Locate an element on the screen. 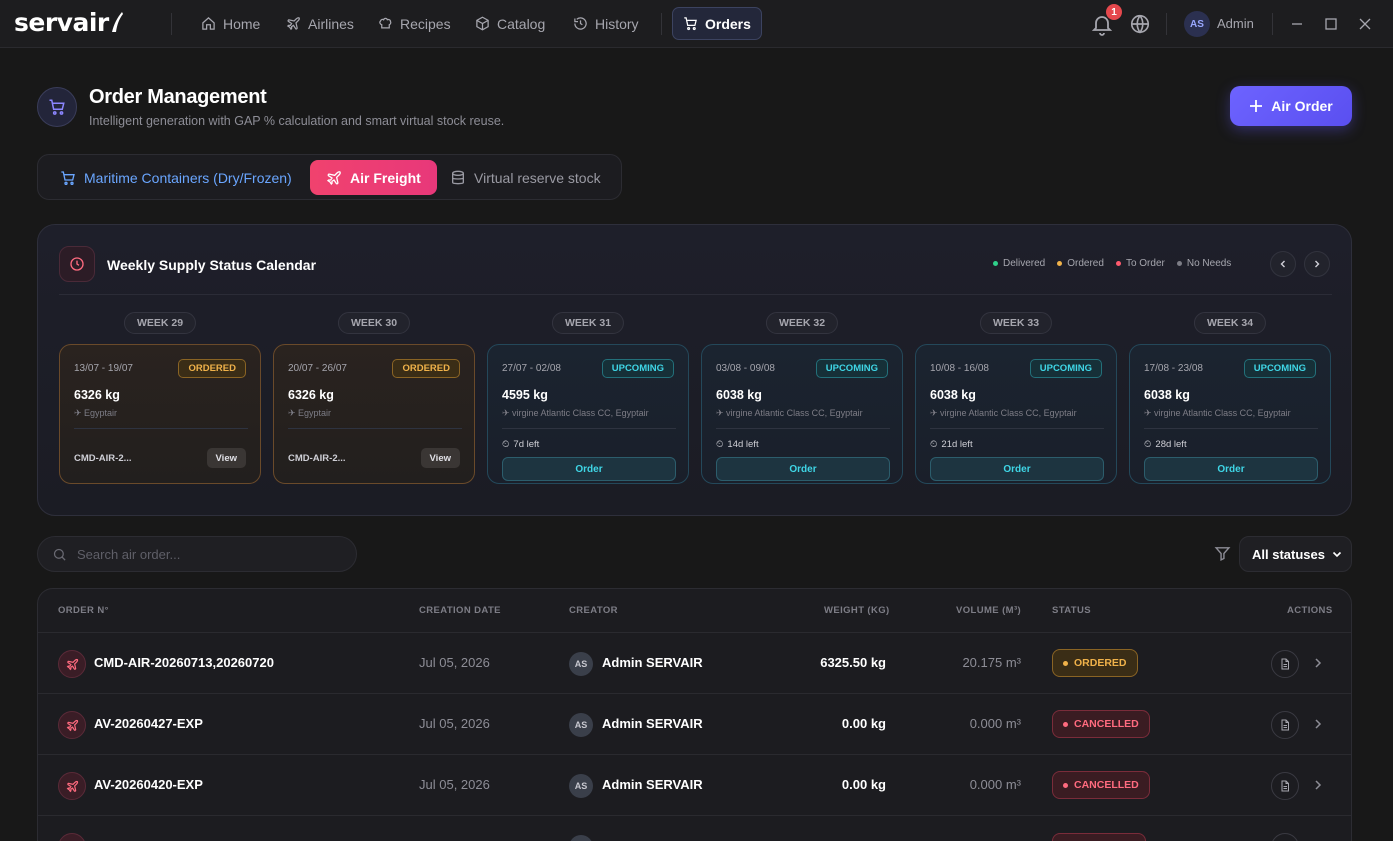 The height and width of the screenshot is (841, 1393). tab-maritime-containers: Maritime Containers (Dry/Frozen) is located at coordinates (176, 177).